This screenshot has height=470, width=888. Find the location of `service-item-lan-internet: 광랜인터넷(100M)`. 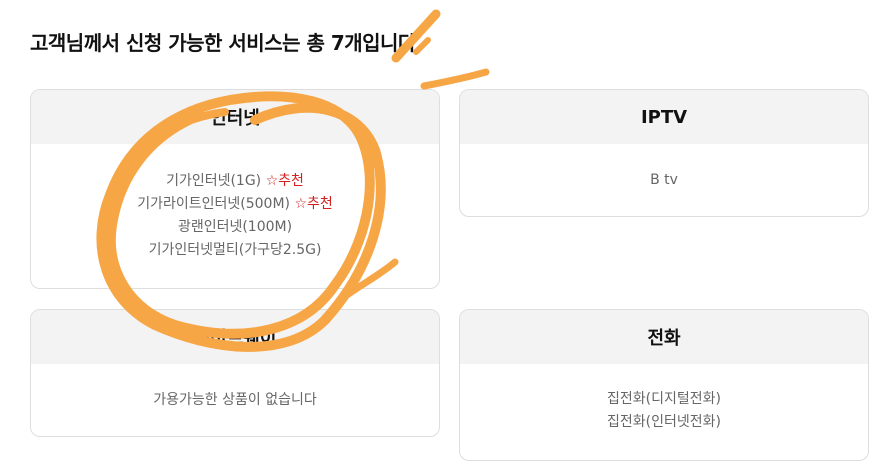

service-item-lan-internet: 광랜인터넷(100M) is located at coordinates (235, 227).